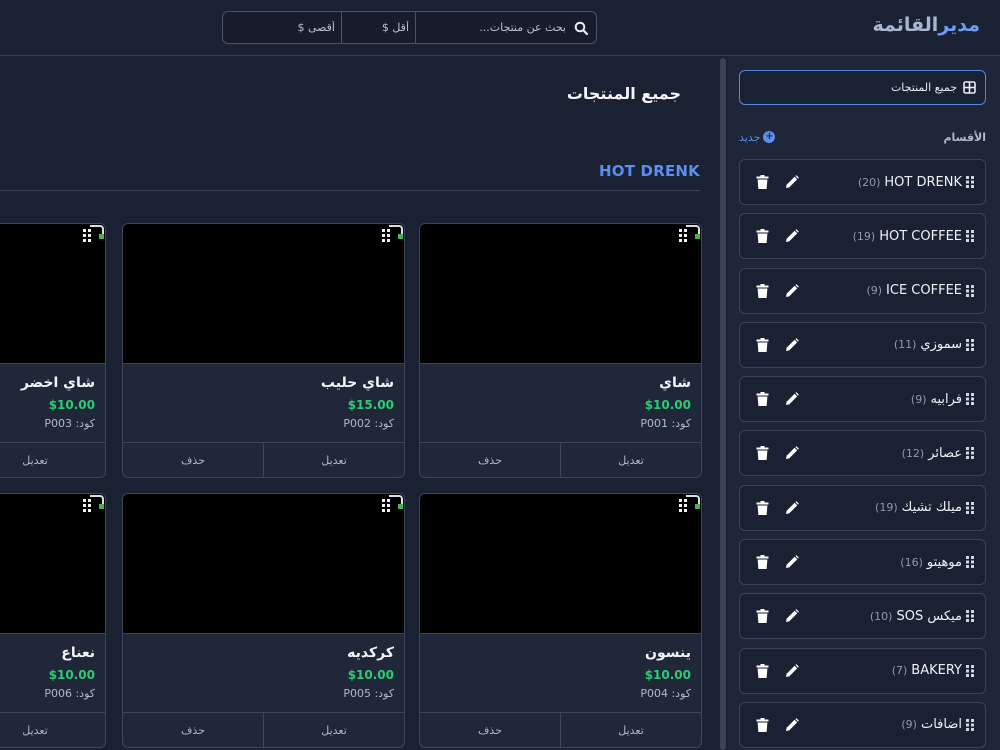 The width and height of the screenshot is (1000, 750). I want to click on product-card: كركديه $10.00 كود: P005 تعديل حذف, so click(263, 620).